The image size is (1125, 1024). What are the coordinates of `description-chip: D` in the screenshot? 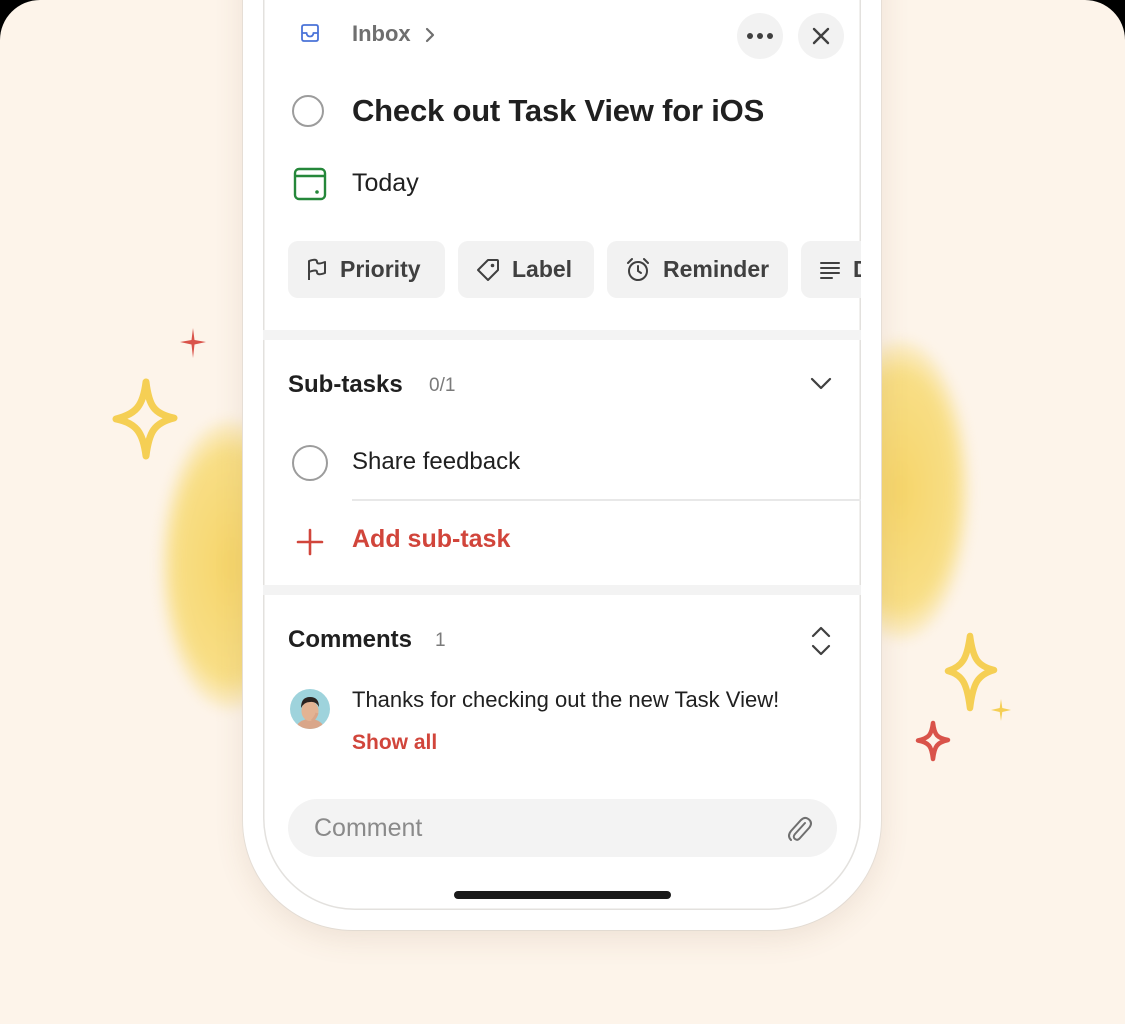 It's located at (831, 269).